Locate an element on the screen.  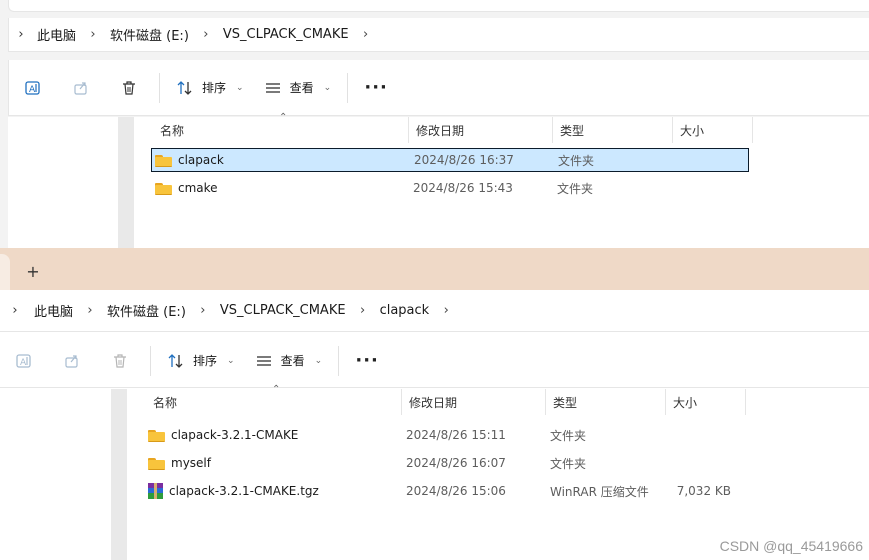
file-row: cmake 2024/8/26 15:43 文件夹 is located at coordinates (451, 188).